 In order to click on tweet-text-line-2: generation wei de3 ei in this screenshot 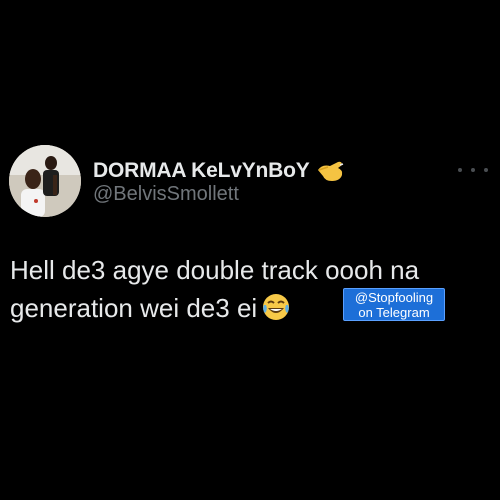, I will do `click(134, 308)`.